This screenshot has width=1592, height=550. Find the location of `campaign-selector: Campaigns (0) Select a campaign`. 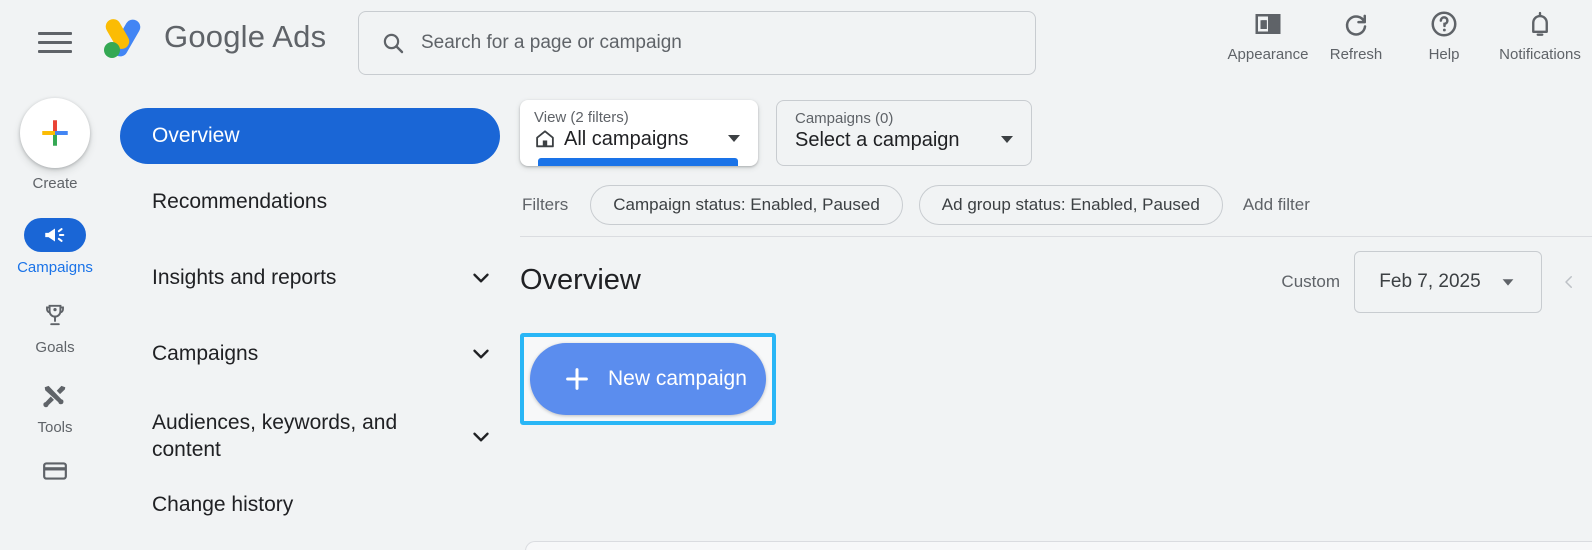

campaign-selector: Campaigns (0) Select a campaign is located at coordinates (904, 133).